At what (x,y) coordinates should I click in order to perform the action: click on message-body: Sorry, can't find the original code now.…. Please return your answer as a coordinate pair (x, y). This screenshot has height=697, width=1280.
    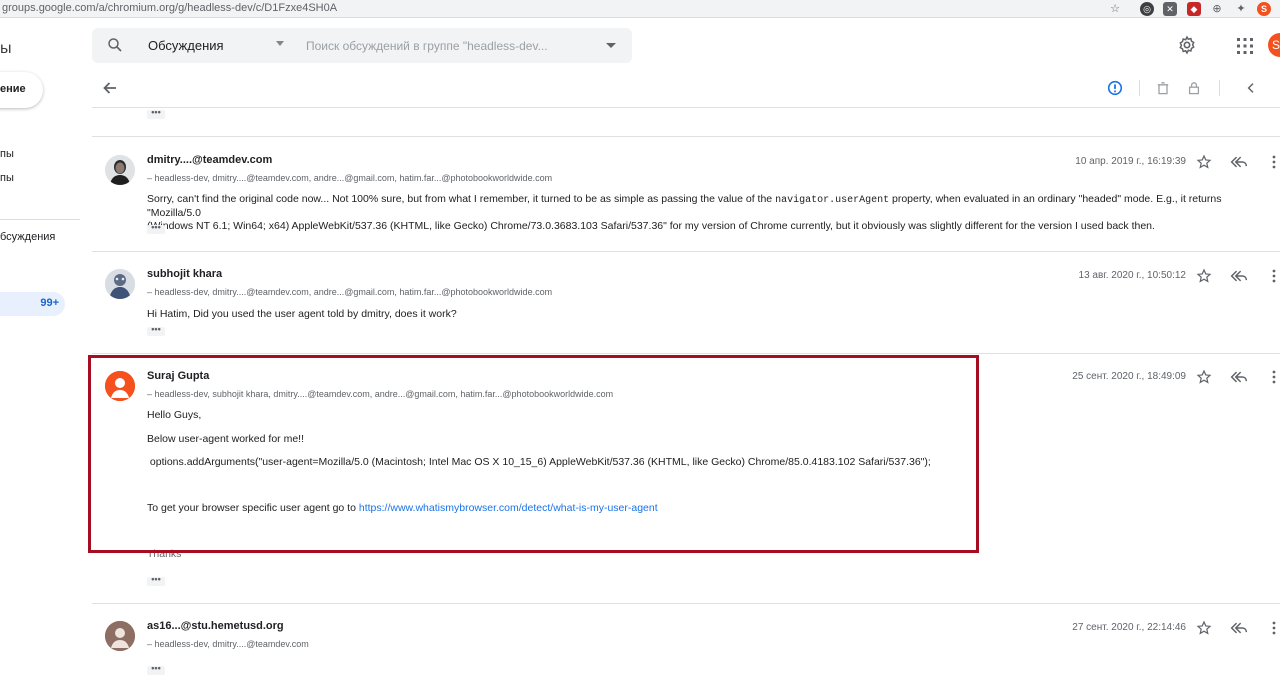
    Looking at the image, I should click on (711, 213).